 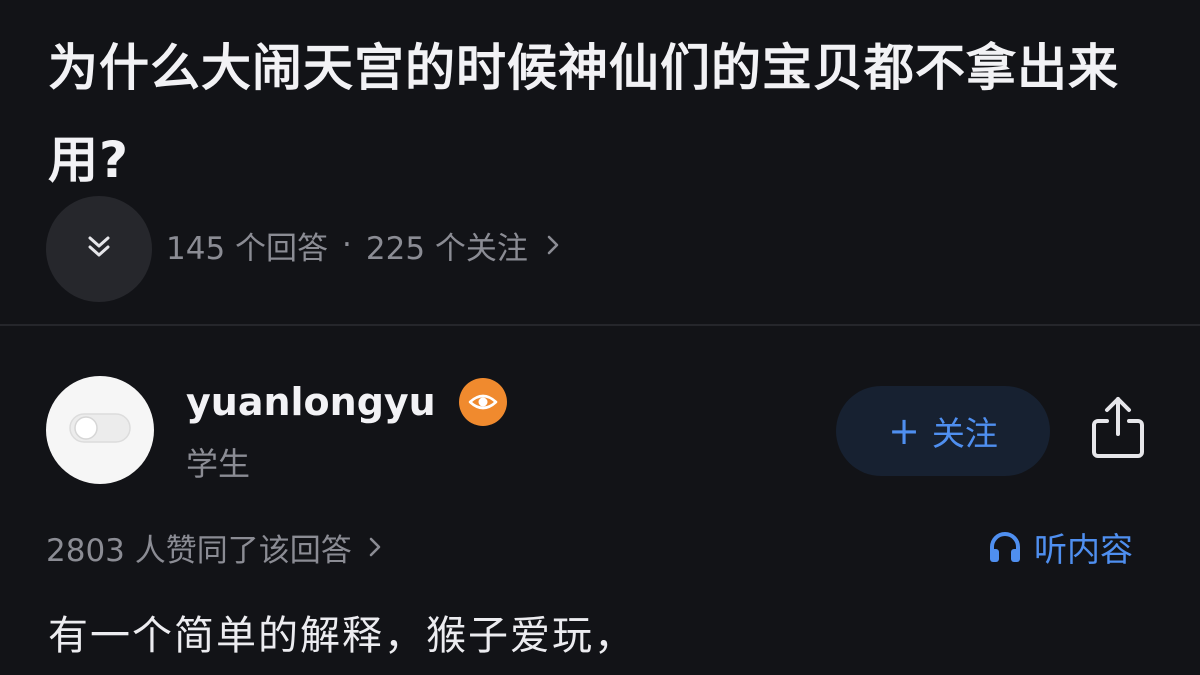 I want to click on double-chevron-down-icon, so click(x=99, y=249).